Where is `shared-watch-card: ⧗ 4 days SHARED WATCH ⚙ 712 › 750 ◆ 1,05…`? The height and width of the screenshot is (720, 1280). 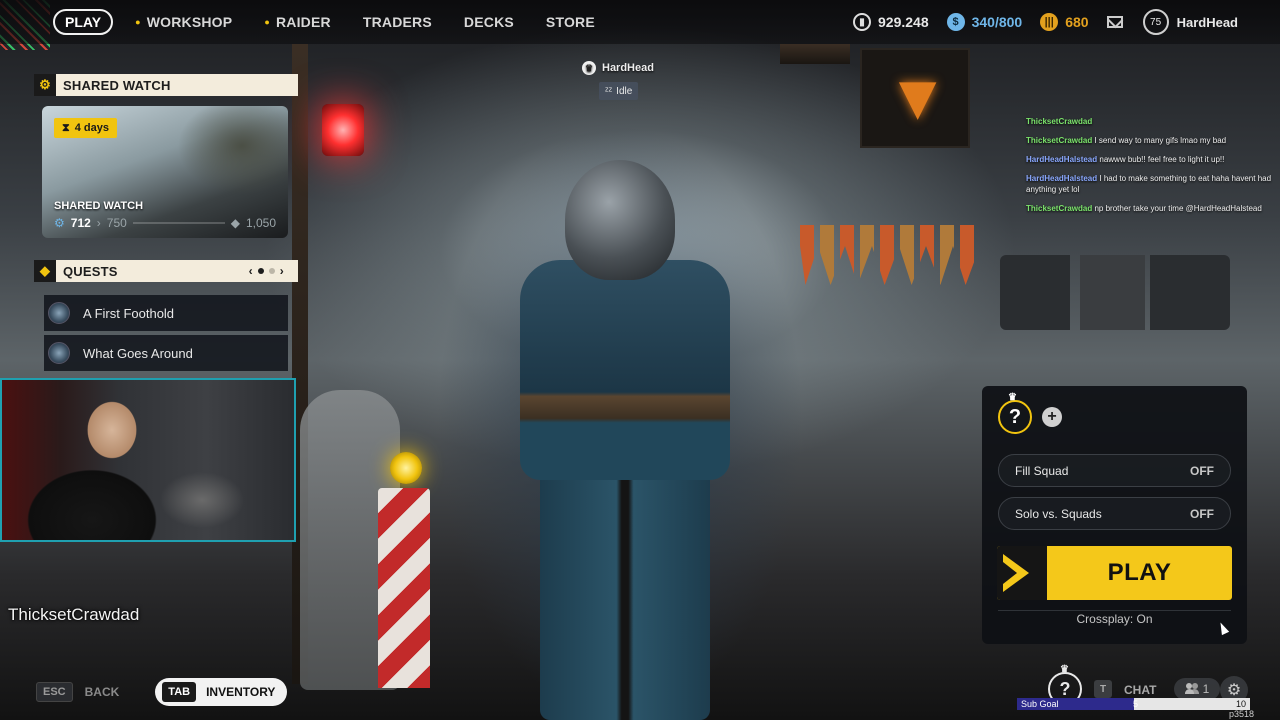 shared-watch-card: ⧗ 4 days SHARED WATCH ⚙ 712 › 750 ◆ 1,05… is located at coordinates (165, 172).